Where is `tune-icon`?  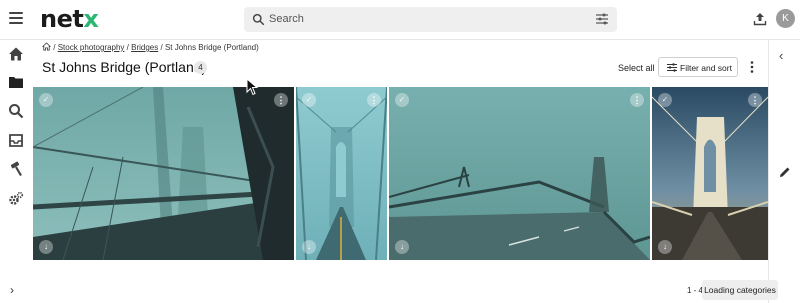 tune-icon is located at coordinates (602, 19).